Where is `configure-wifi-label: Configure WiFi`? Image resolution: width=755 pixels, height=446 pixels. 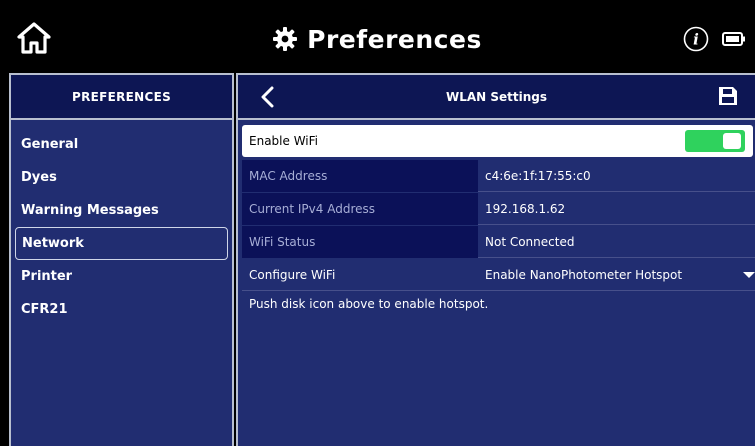
configure-wifi-label: Configure WiFi is located at coordinates (360, 275).